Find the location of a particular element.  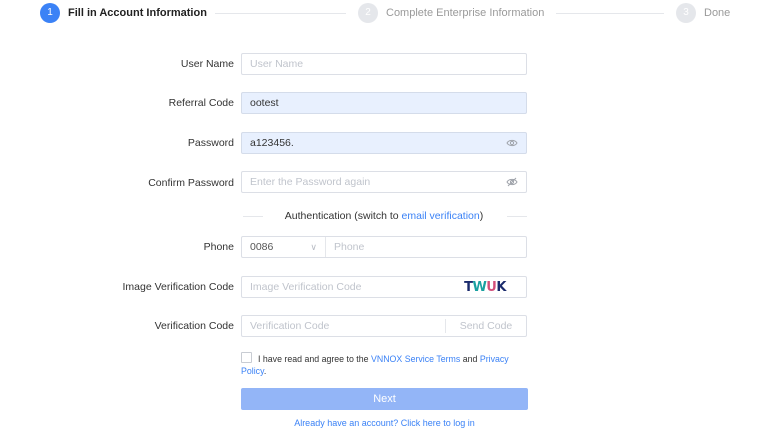

captcha-char: W is located at coordinates (479, 287).